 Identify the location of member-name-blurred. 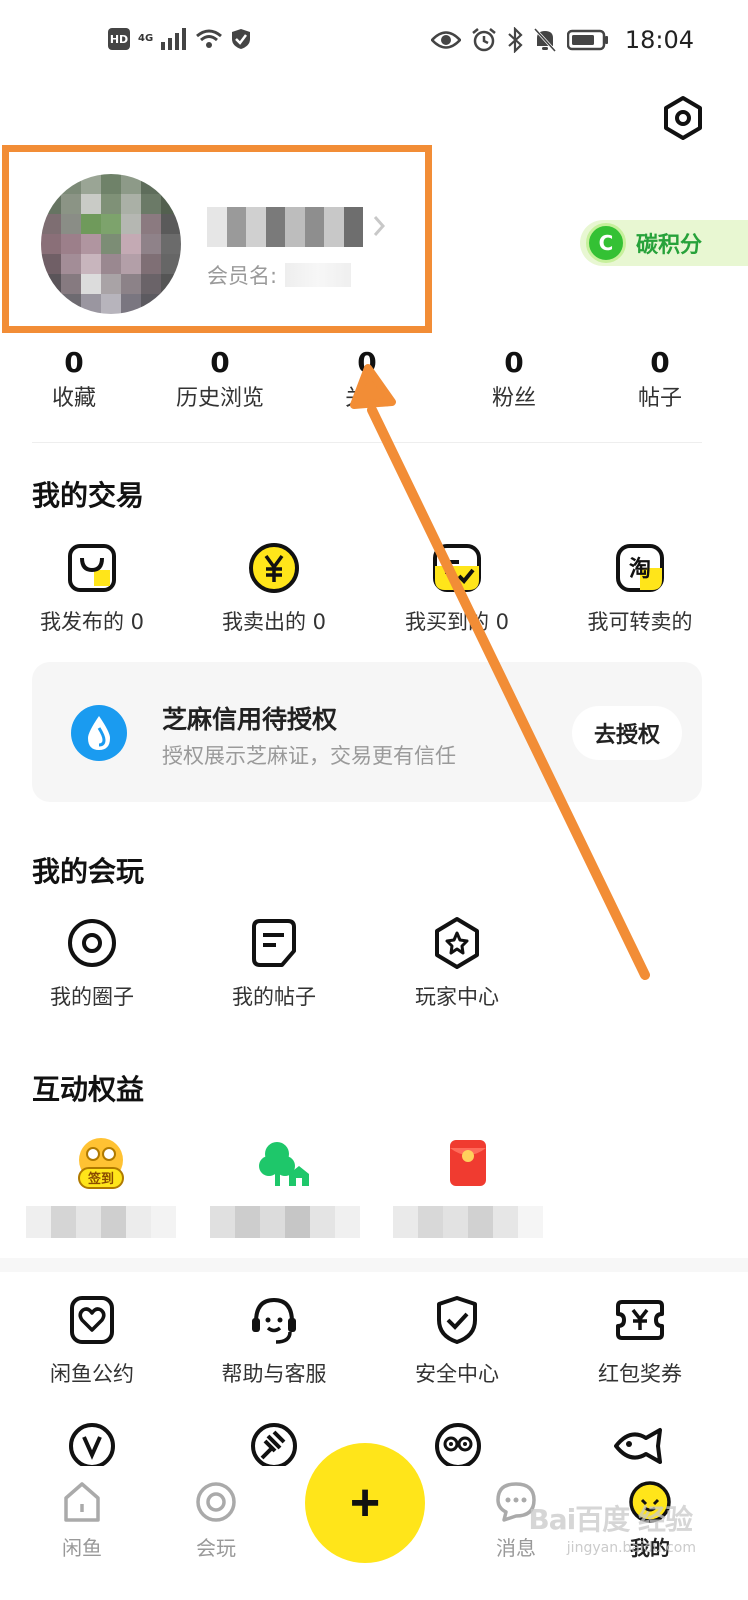
(318, 275).